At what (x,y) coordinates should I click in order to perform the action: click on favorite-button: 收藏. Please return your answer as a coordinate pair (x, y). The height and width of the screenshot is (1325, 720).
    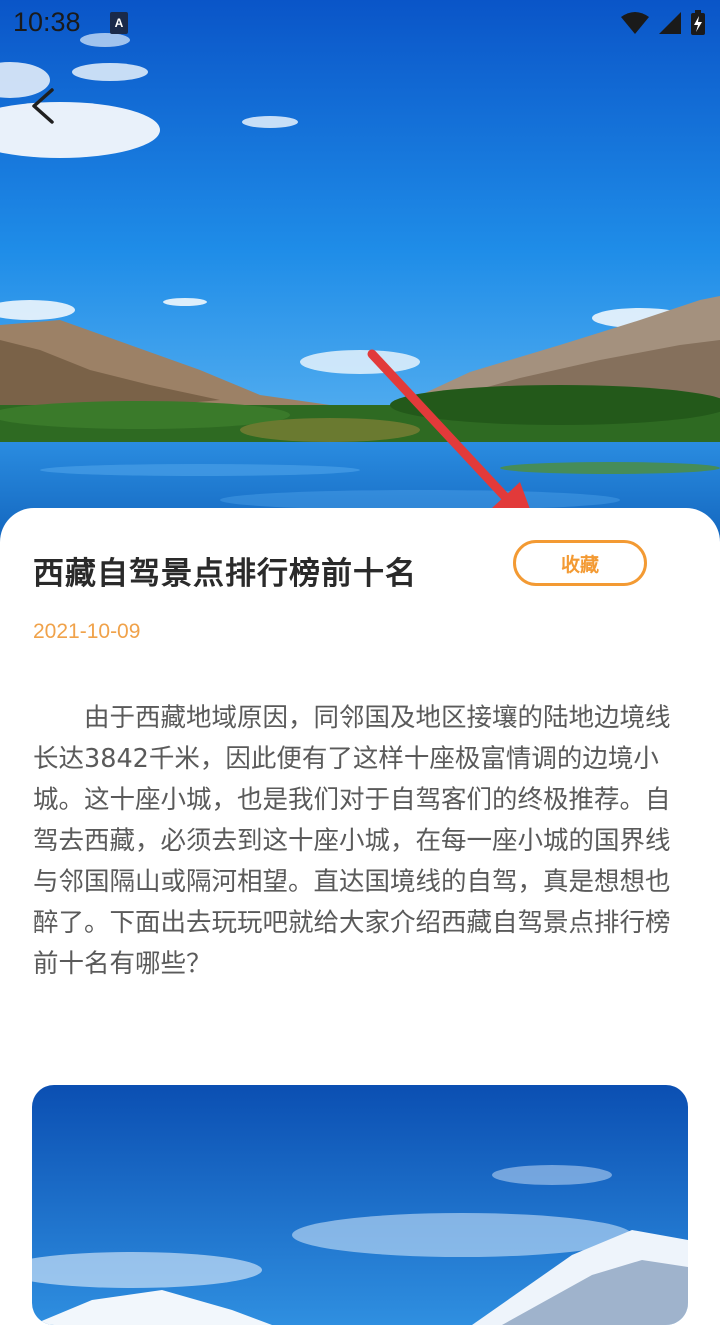
    Looking at the image, I should click on (580, 563).